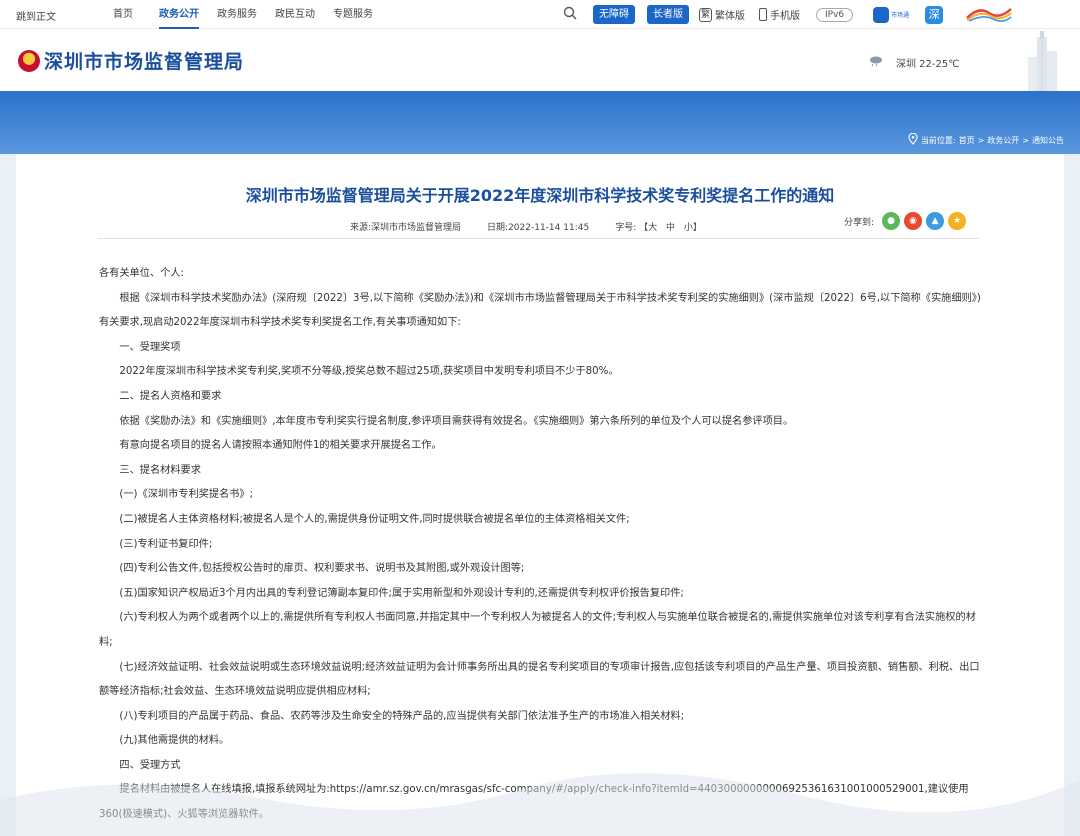  I want to click on weather-text: 深圳 22-25℃, so click(928, 64).